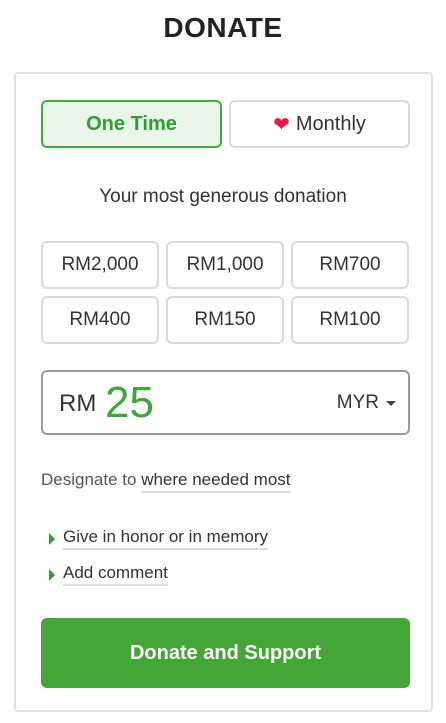  What do you see at coordinates (100, 265) in the screenshot?
I see `amount-option: RM2,000` at bounding box center [100, 265].